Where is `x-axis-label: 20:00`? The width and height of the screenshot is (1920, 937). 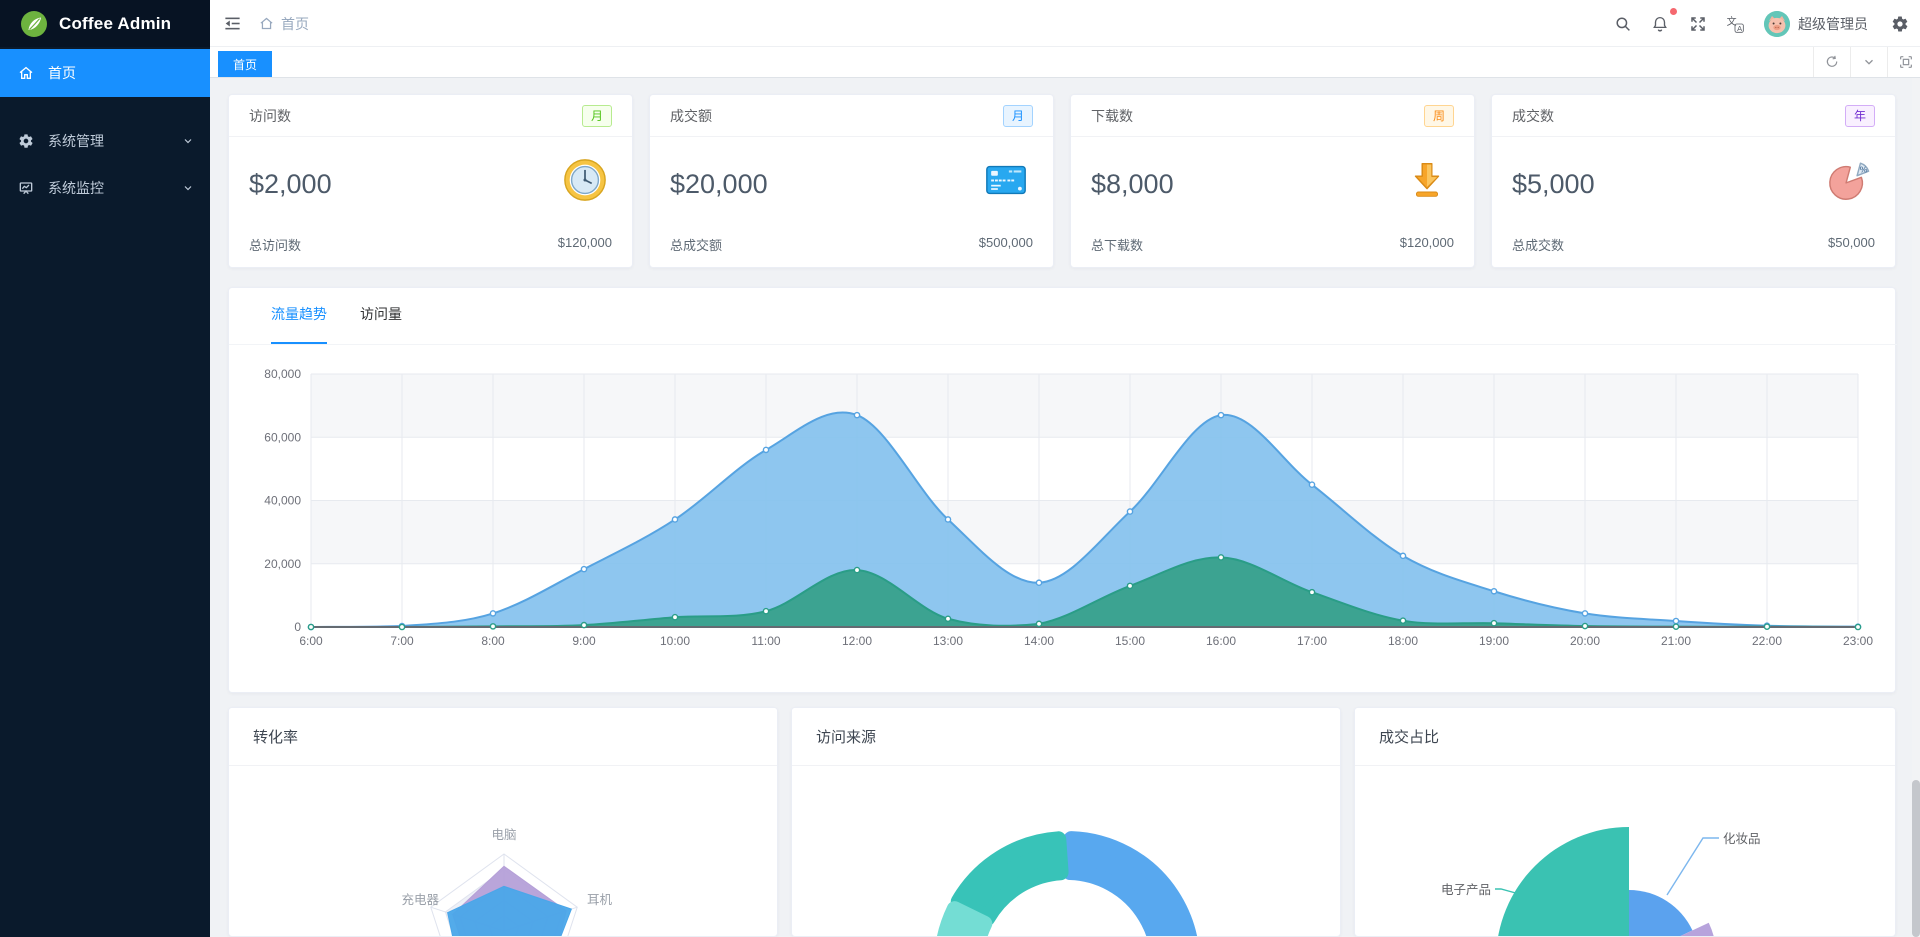
x-axis-label: 20:00 is located at coordinates (1585, 641).